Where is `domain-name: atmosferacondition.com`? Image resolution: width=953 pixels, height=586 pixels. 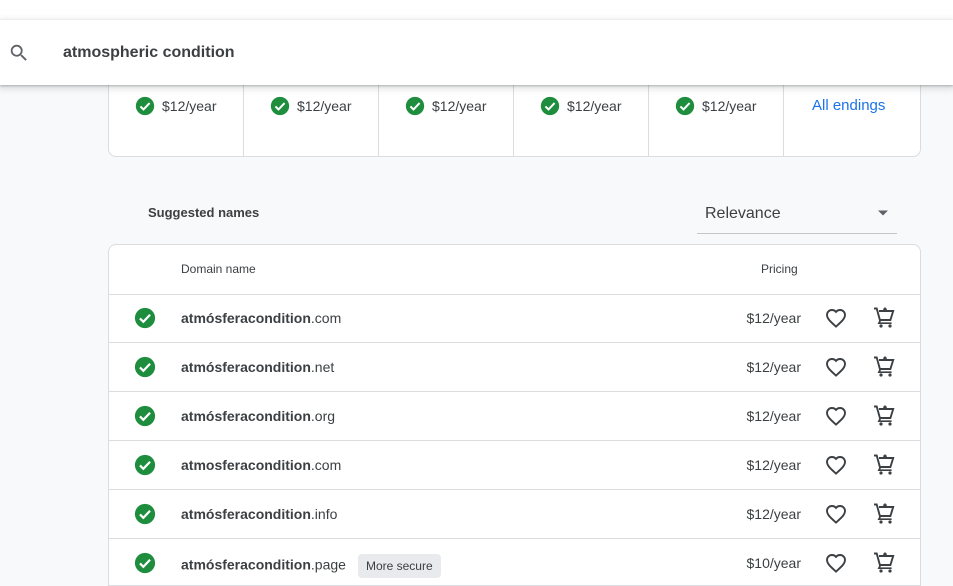
domain-name: atmosferacondition.com is located at coordinates (261, 465).